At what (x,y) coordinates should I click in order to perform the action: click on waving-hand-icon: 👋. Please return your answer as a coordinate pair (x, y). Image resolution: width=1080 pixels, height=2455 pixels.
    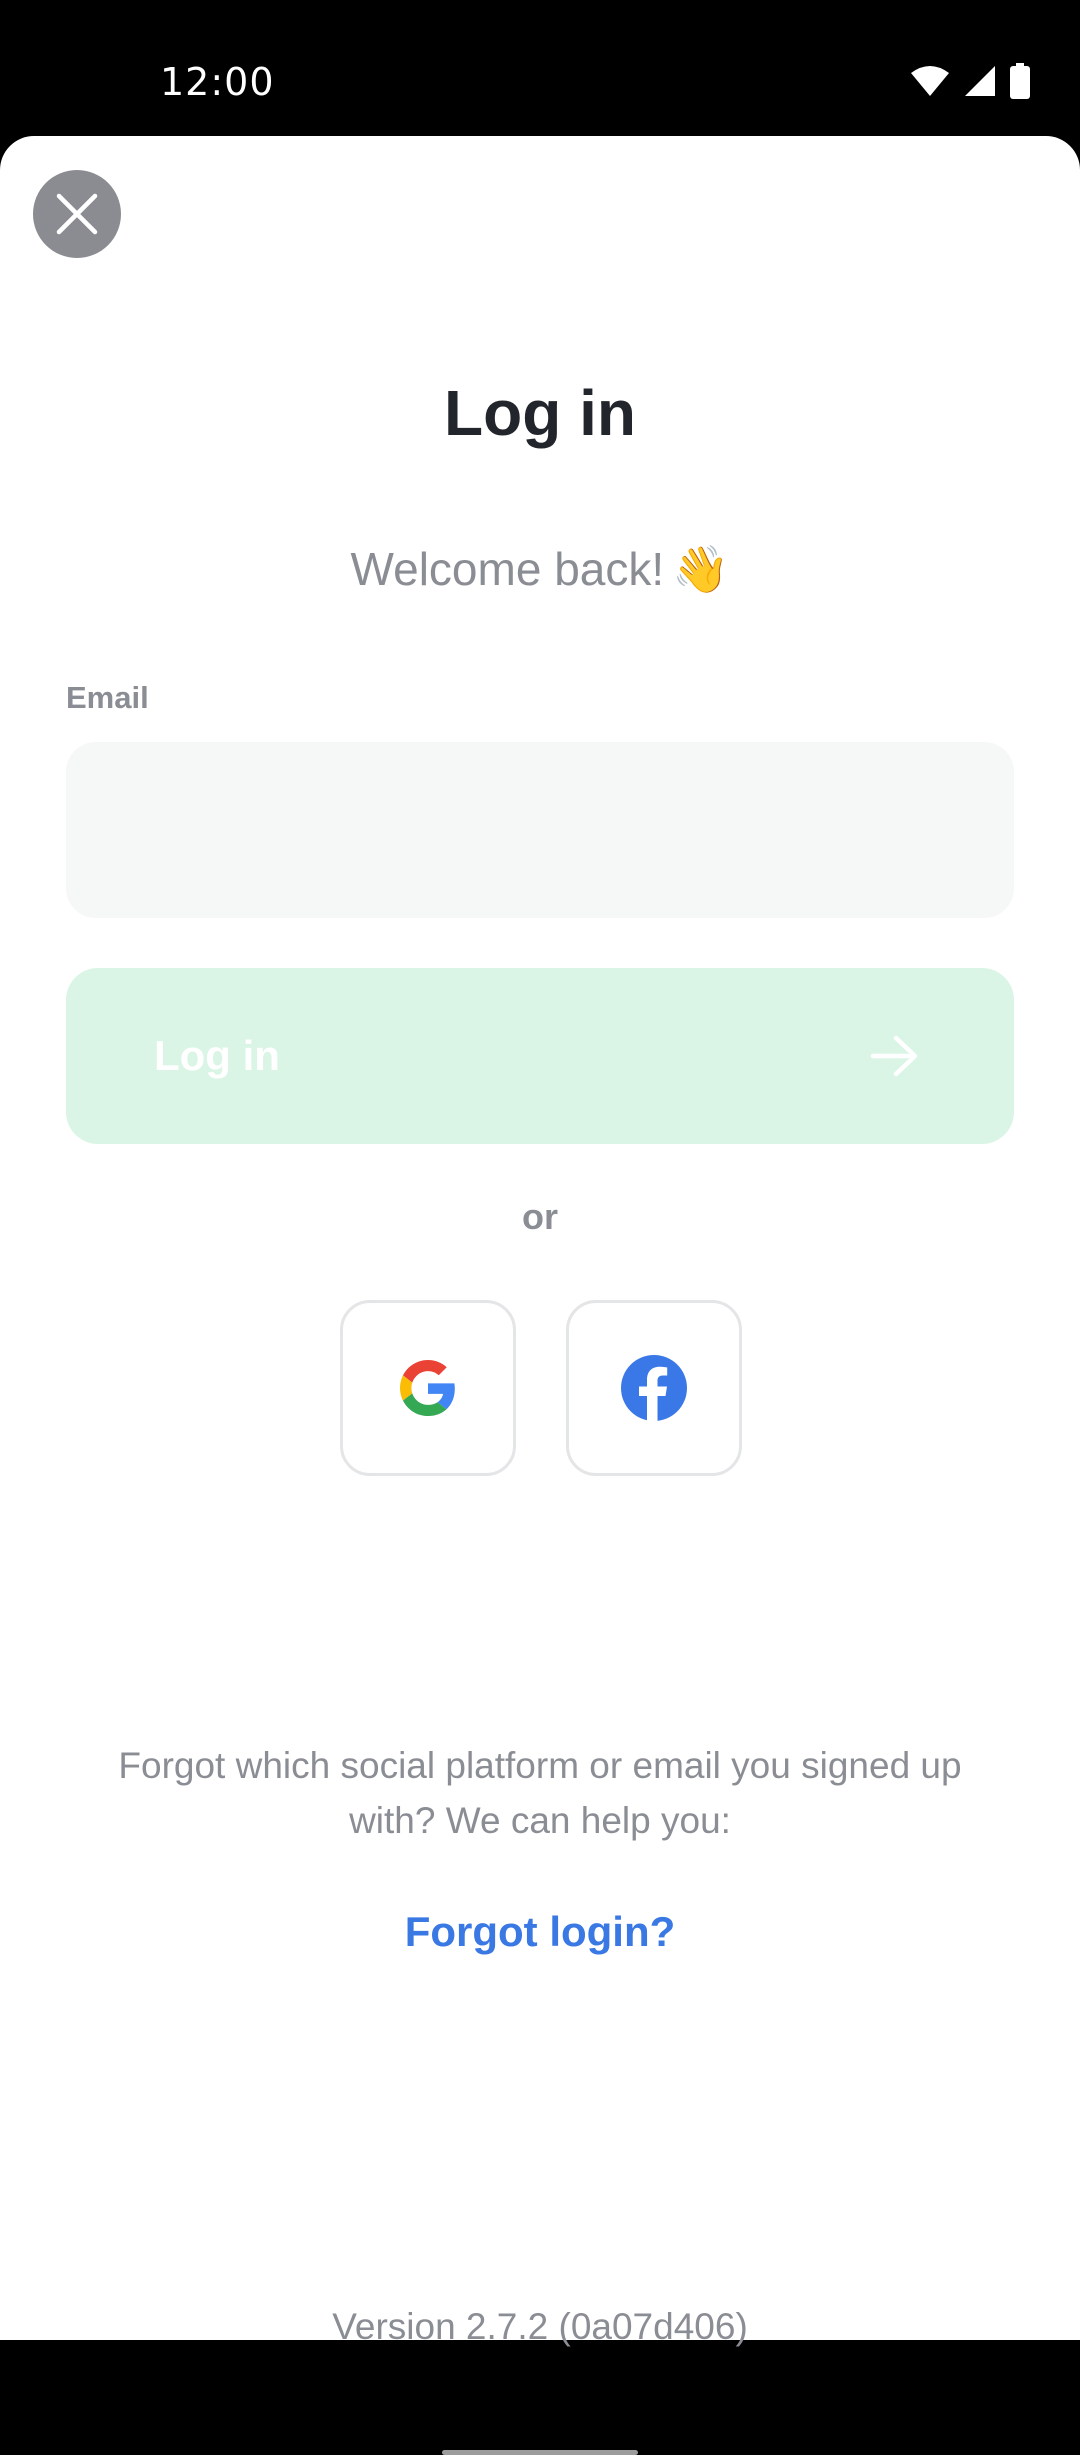
    Looking at the image, I should click on (701, 569).